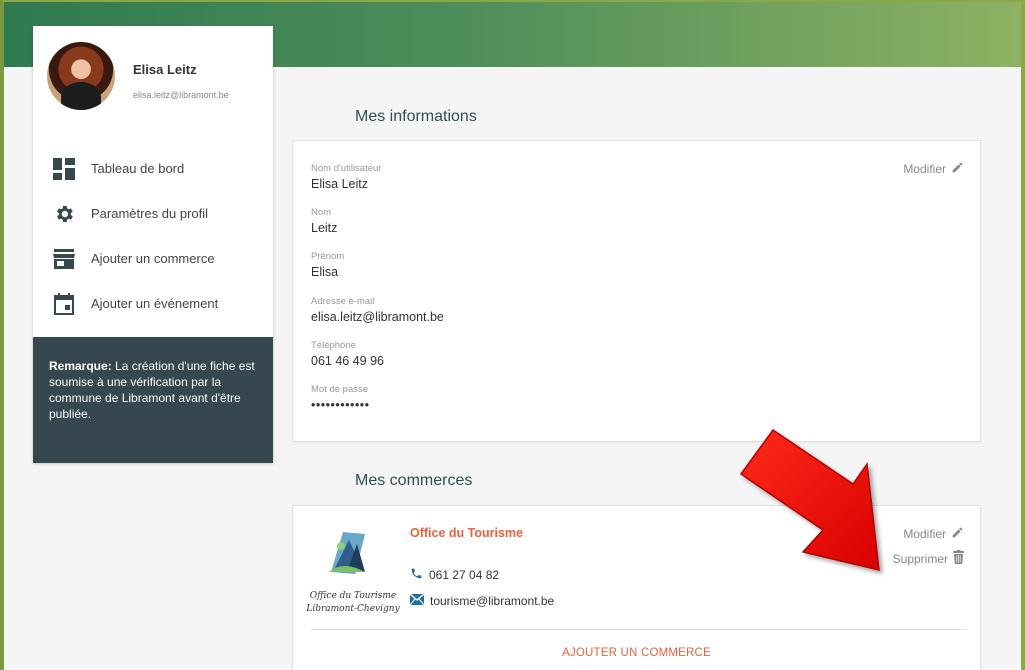 This screenshot has height=670, width=1025. Describe the element at coordinates (416, 575) in the screenshot. I see `phone-icon` at that location.